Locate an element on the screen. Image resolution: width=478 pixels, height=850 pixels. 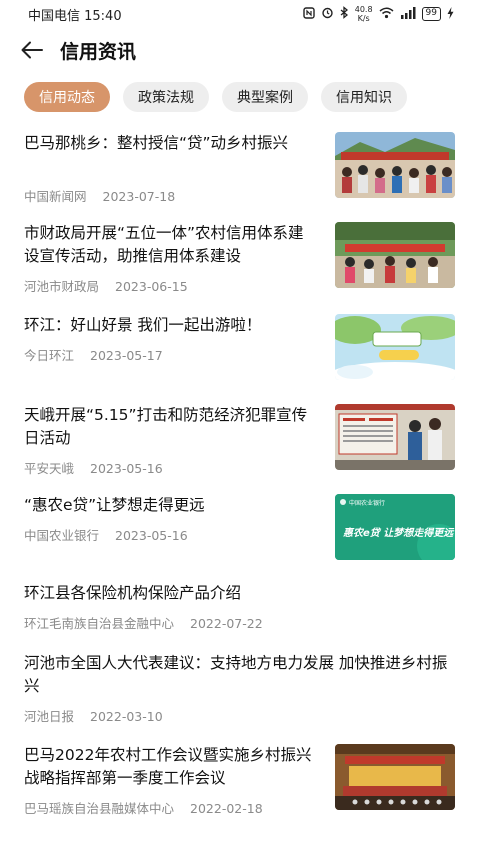
network-speed: 40.8 K/s is located at coordinates (363, 14).